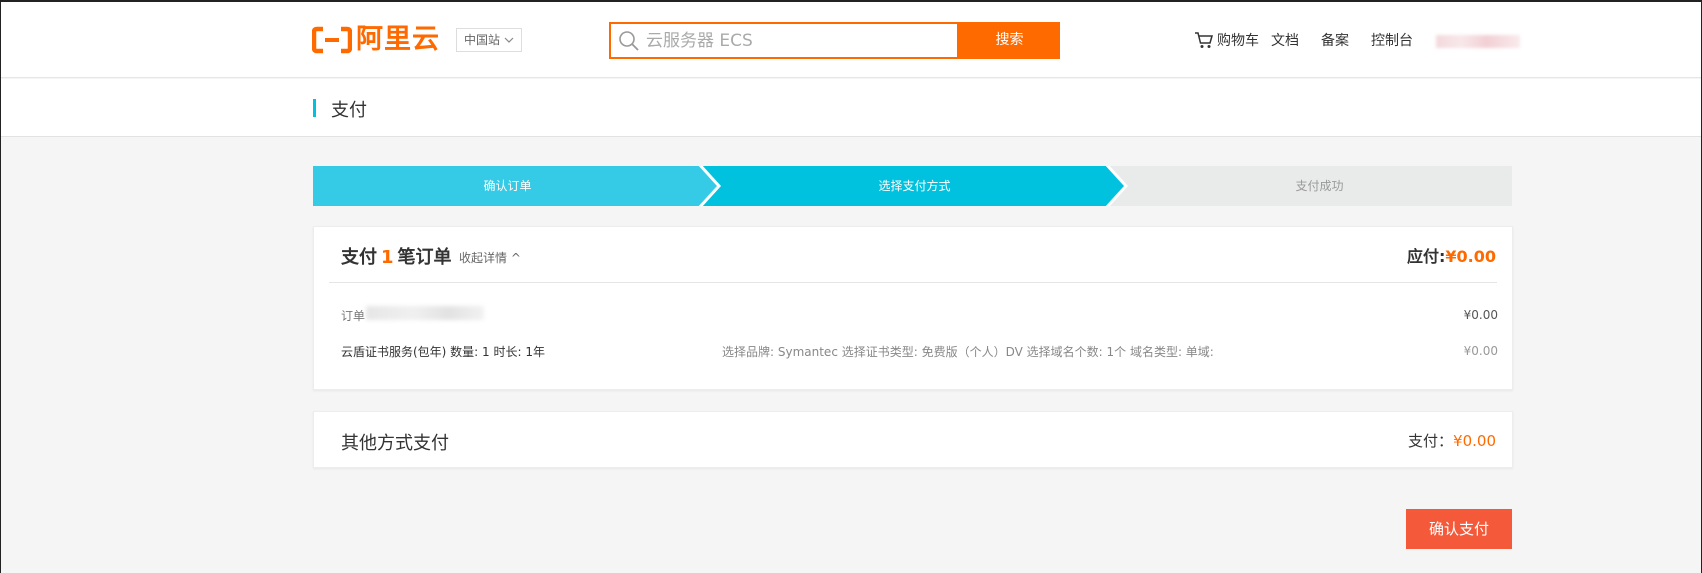 The width and height of the screenshot is (1702, 573). I want to click on other-payment-amount: 支付：¥0.00, so click(1452, 440).